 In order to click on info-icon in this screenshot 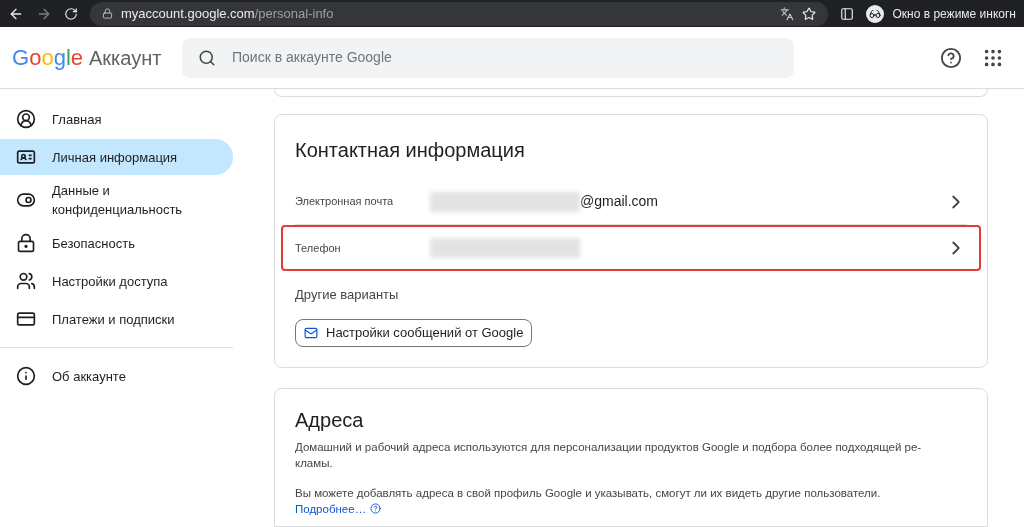, I will do `click(26, 376)`.